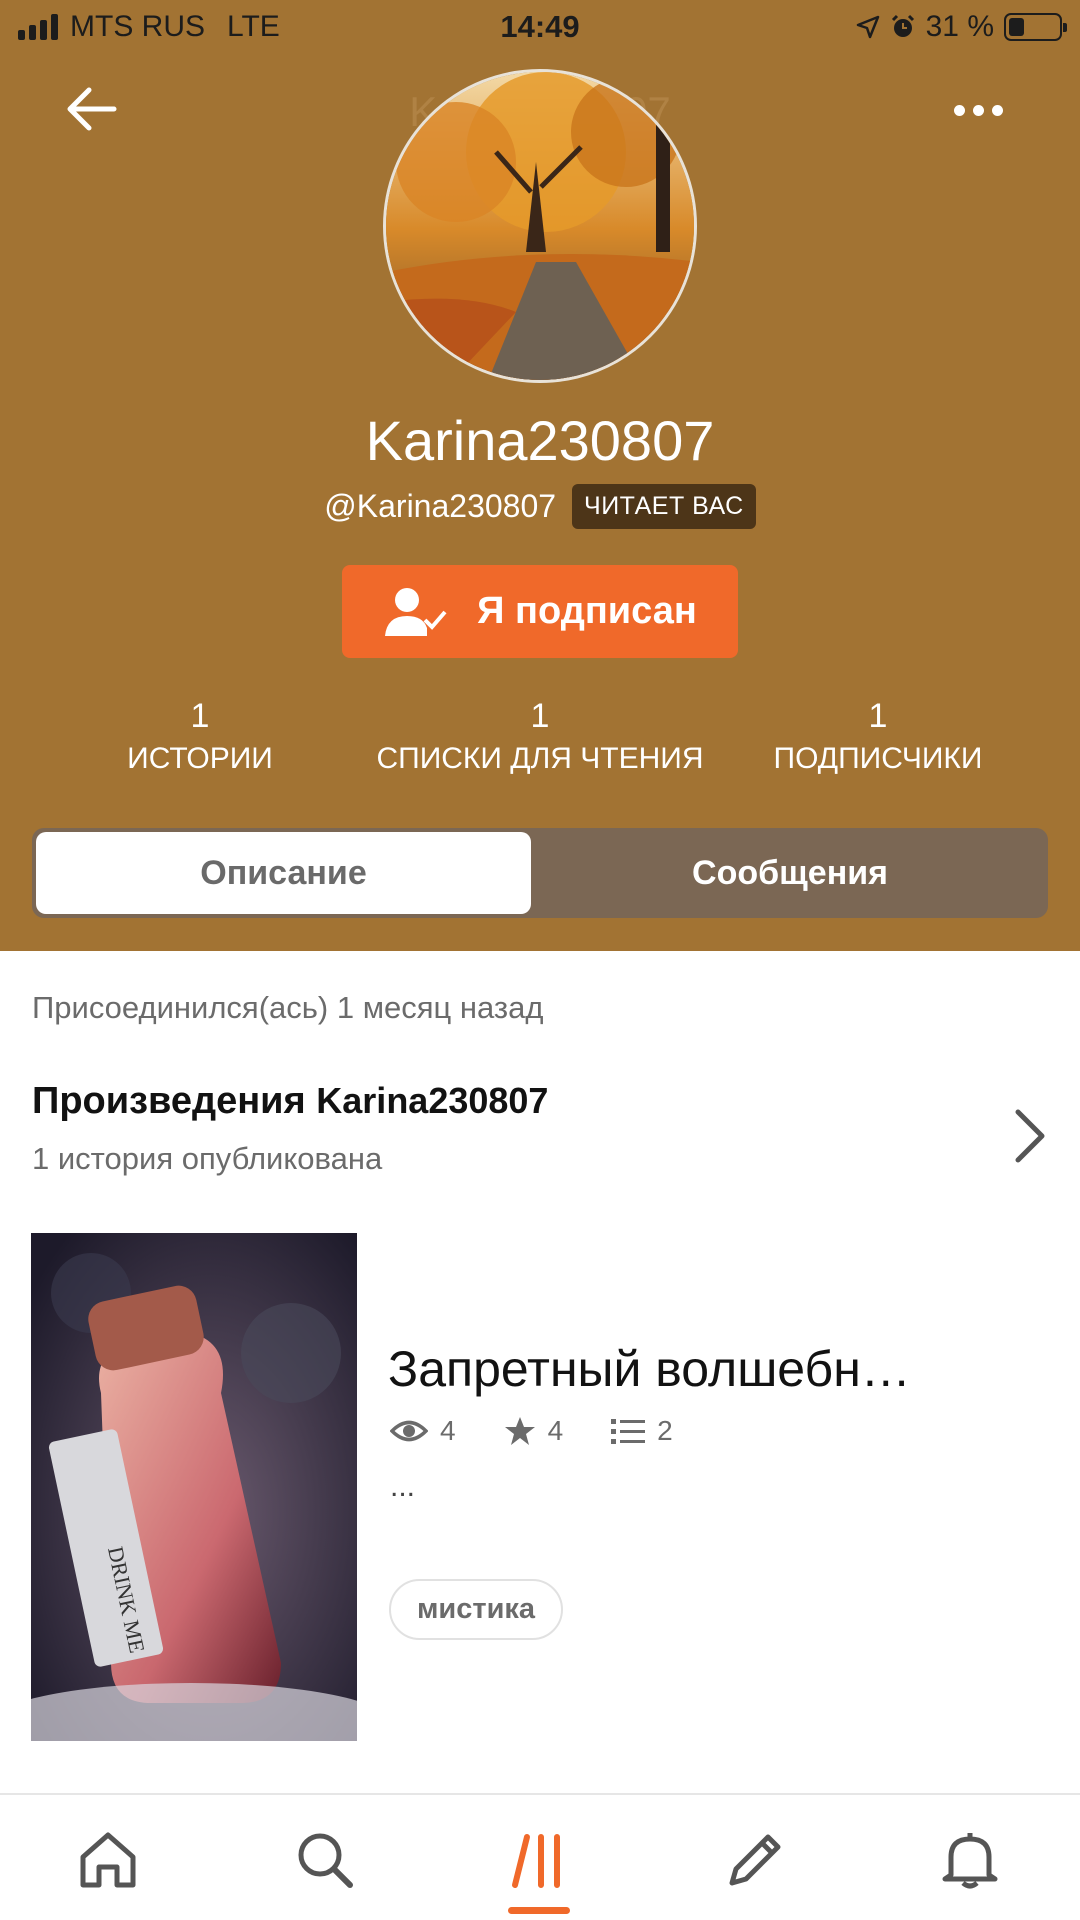  What do you see at coordinates (540, 736) in the screenshot?
I see `stat-reading-lists: 1 СПИСКИ ДЛЯ ЧТЕНИЯ` at bounding box center [540, 736].